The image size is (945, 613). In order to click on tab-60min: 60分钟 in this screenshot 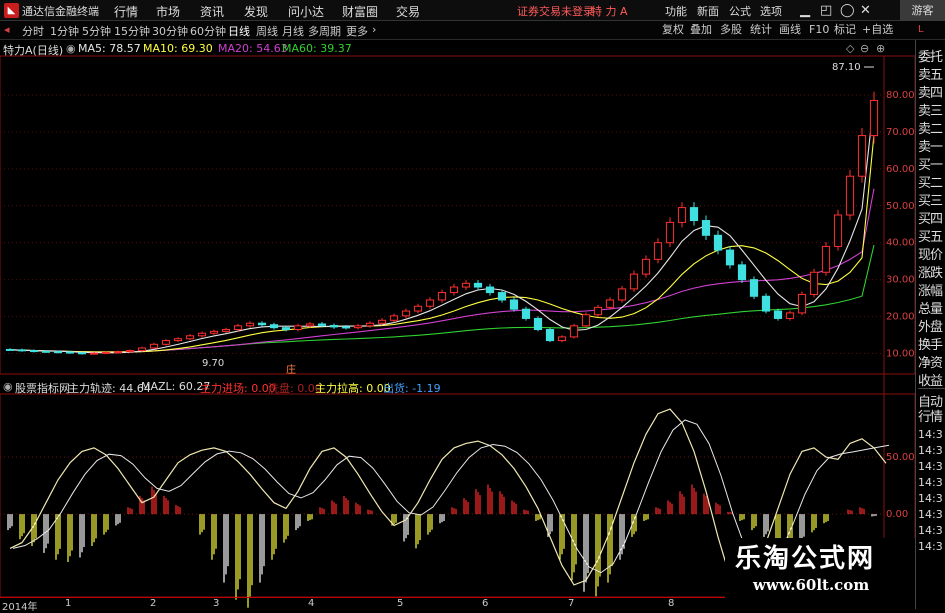, I will do `click(208, 31)`.